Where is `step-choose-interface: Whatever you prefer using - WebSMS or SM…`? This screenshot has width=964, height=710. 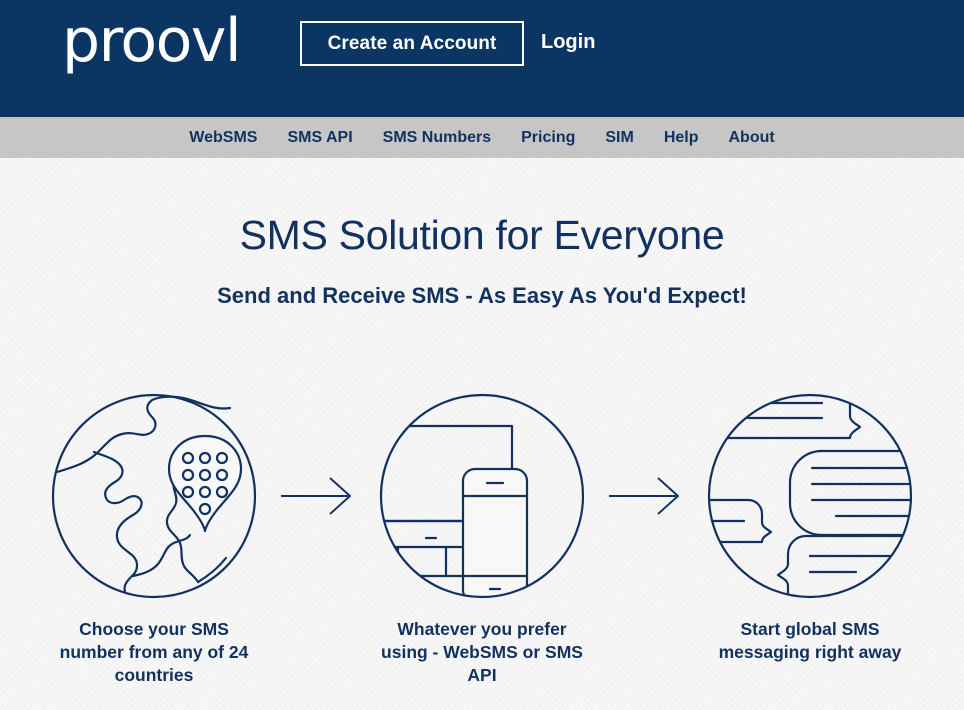
step-choose-interface: Whatever you prefer using - WebSMS or SM… is located at coordinates (482, 538).